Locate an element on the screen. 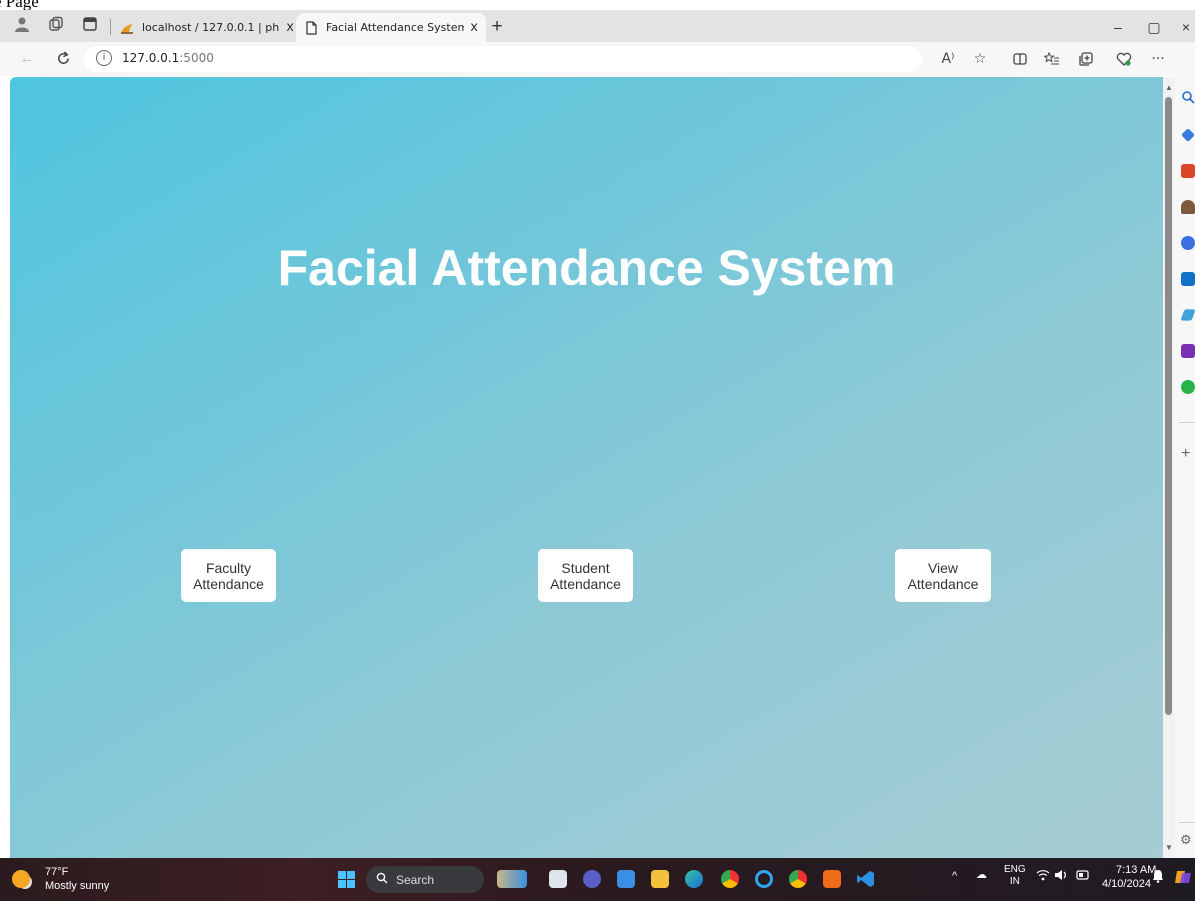 The height and width of the screenshot is (901, 1195). vscode-icon is located at coordinates (866, 879).